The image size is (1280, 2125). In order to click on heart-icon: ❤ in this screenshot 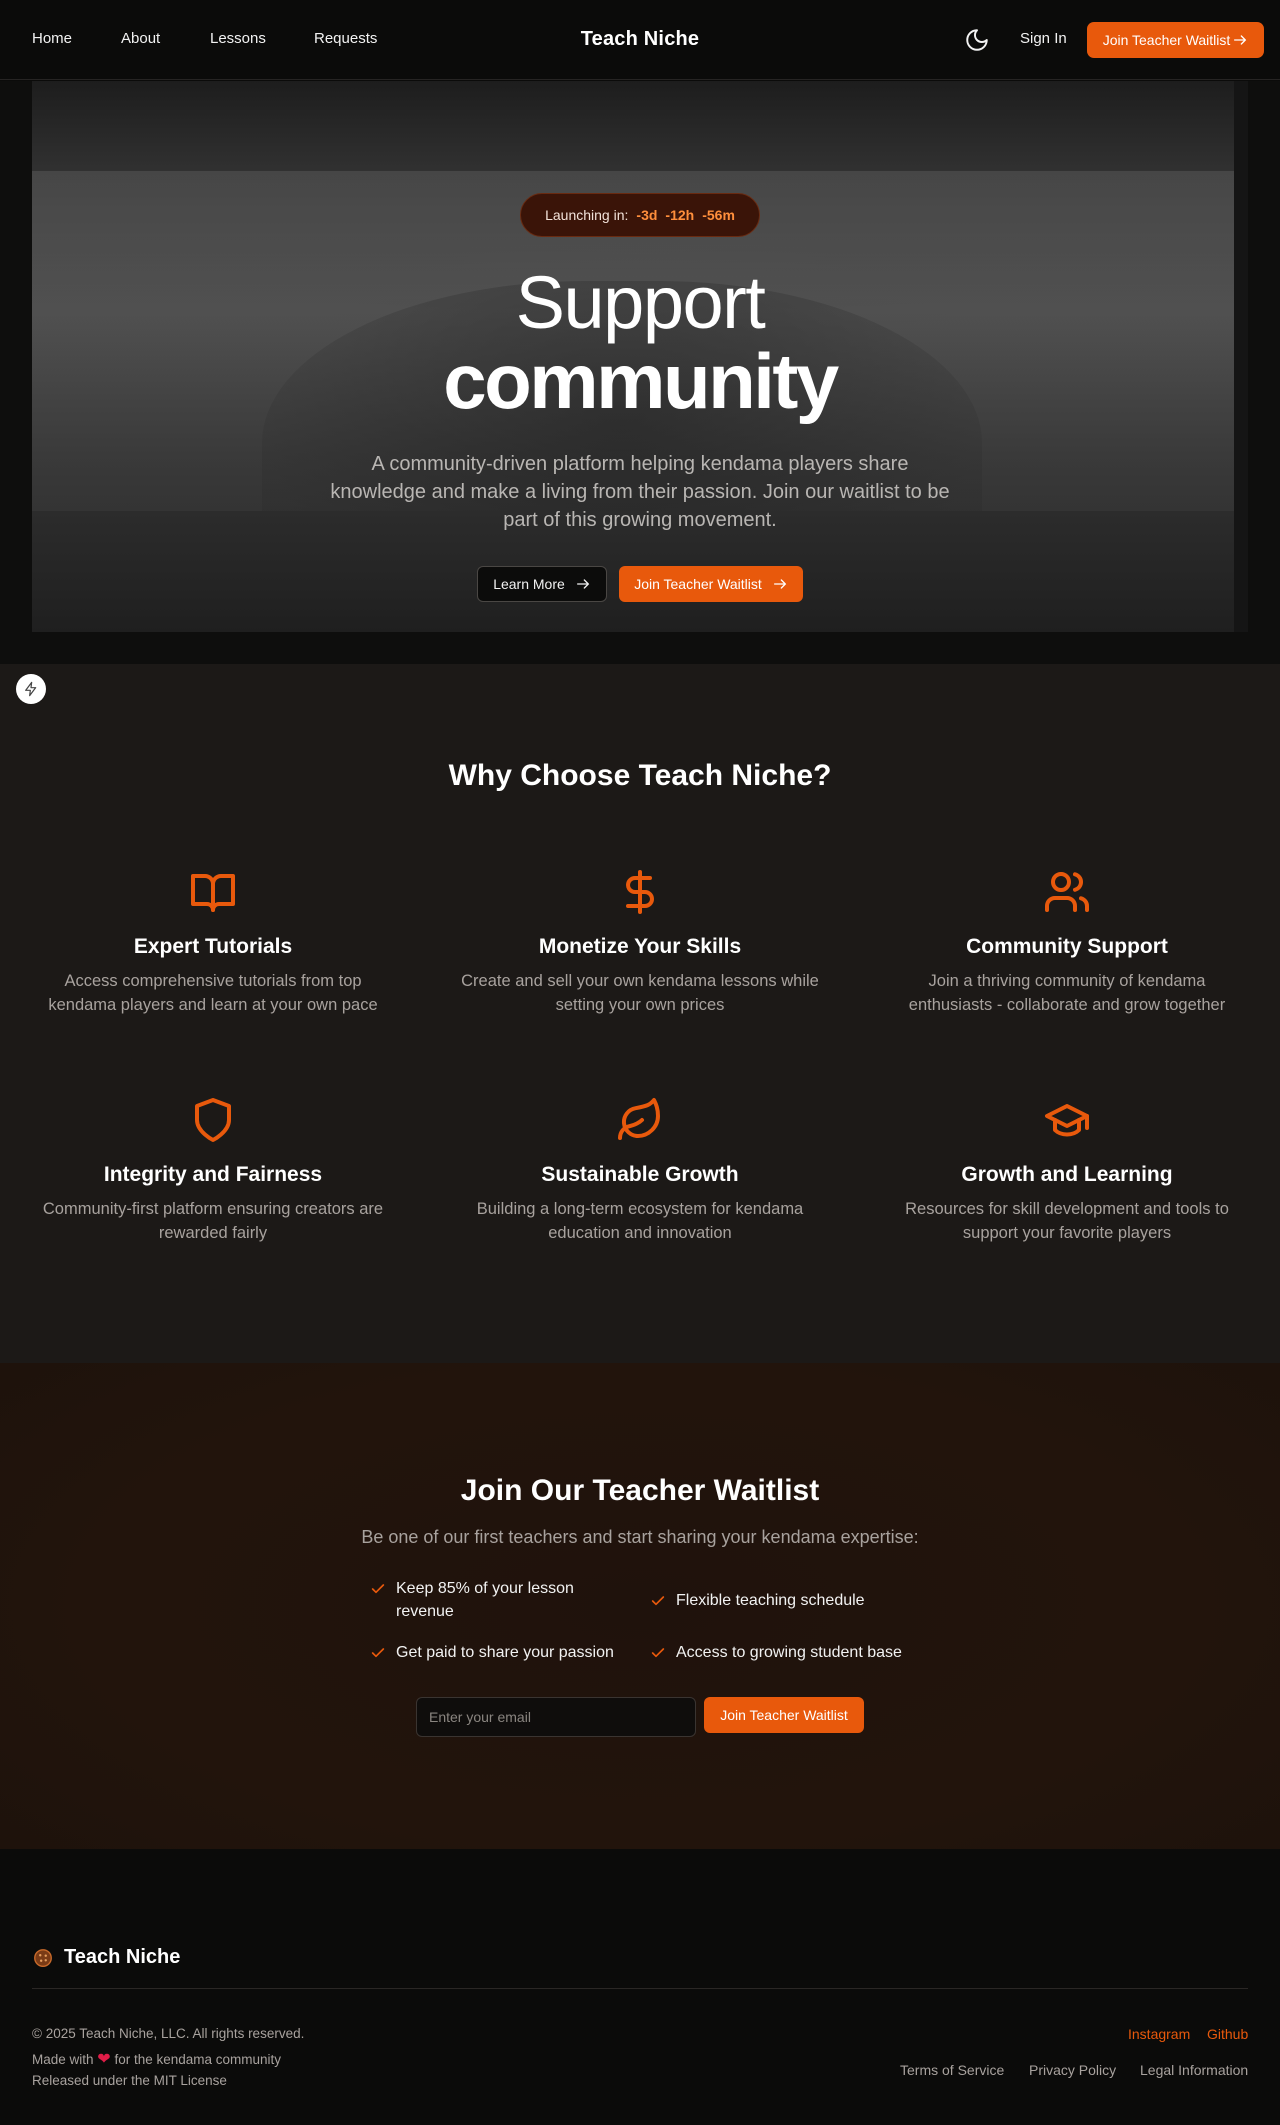, I will do `click(104, 2059)`.